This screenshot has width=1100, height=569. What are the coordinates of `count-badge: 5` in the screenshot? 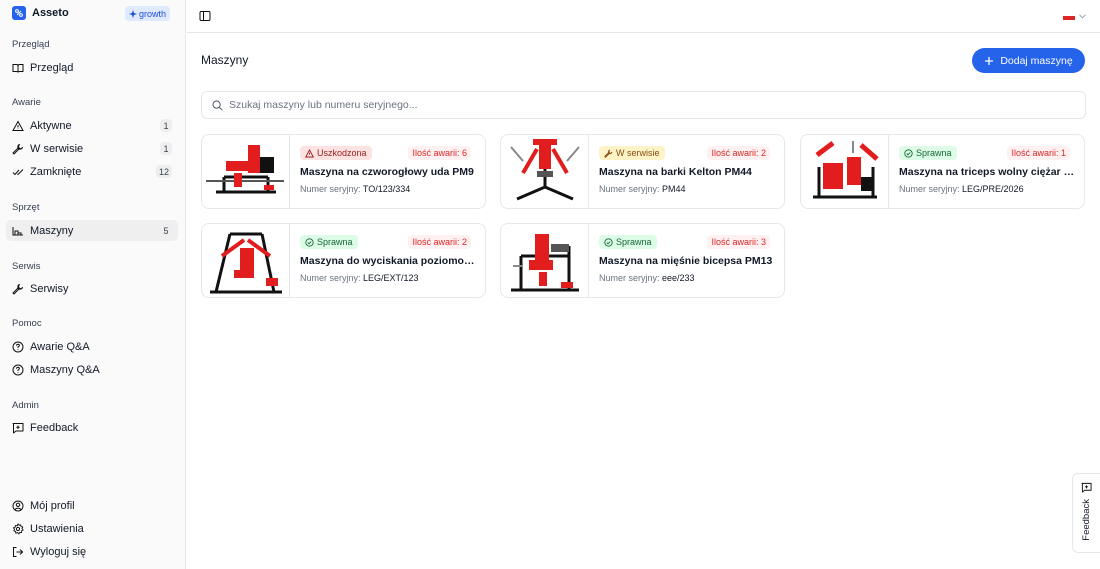 It's located at (166, 230).